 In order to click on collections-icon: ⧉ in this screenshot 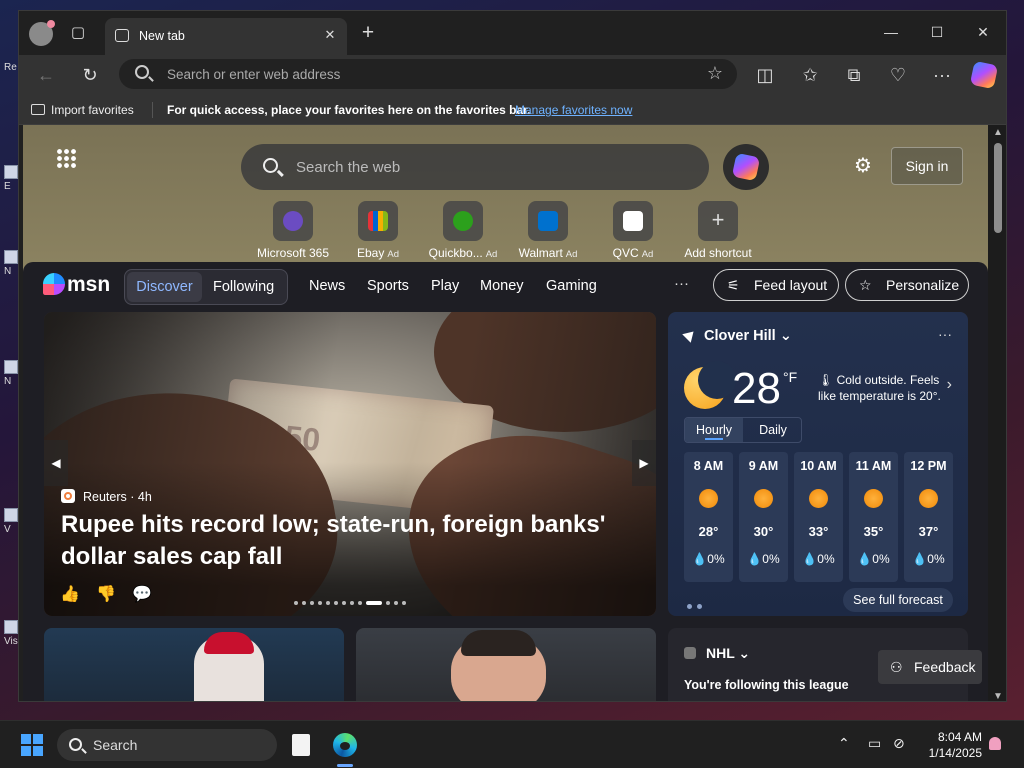, I will do `click(854, 75)`.